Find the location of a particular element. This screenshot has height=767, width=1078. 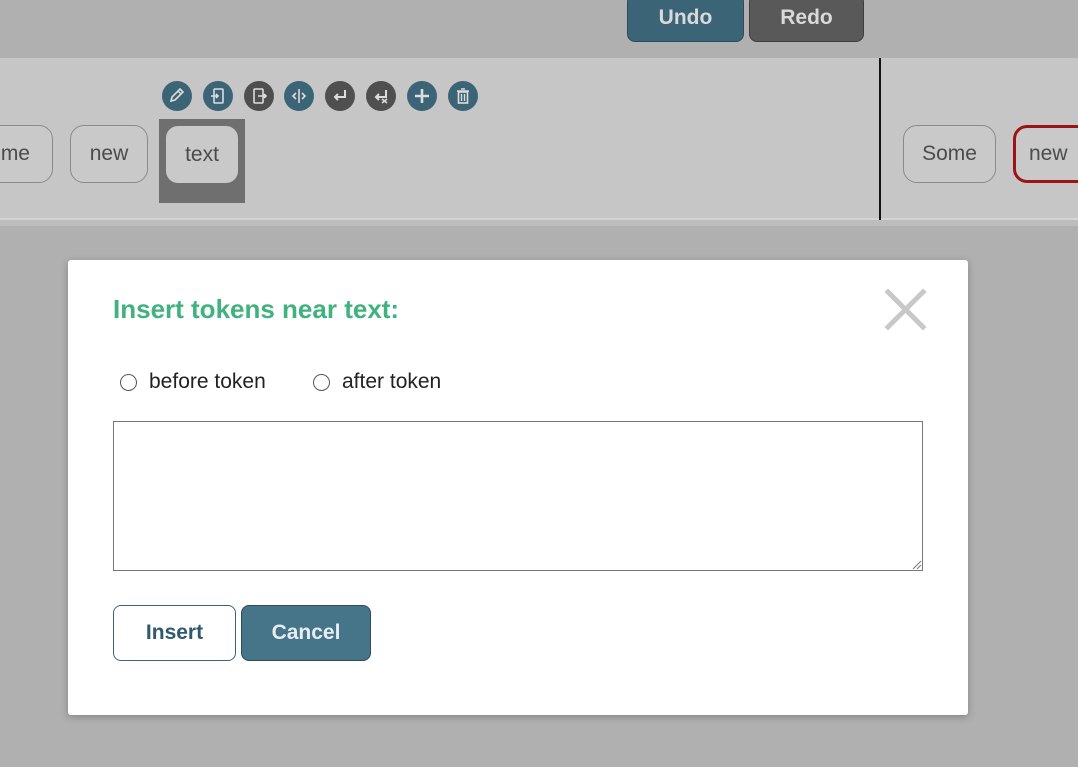

radio-label-after: after token is located at coordinates (392, 381).